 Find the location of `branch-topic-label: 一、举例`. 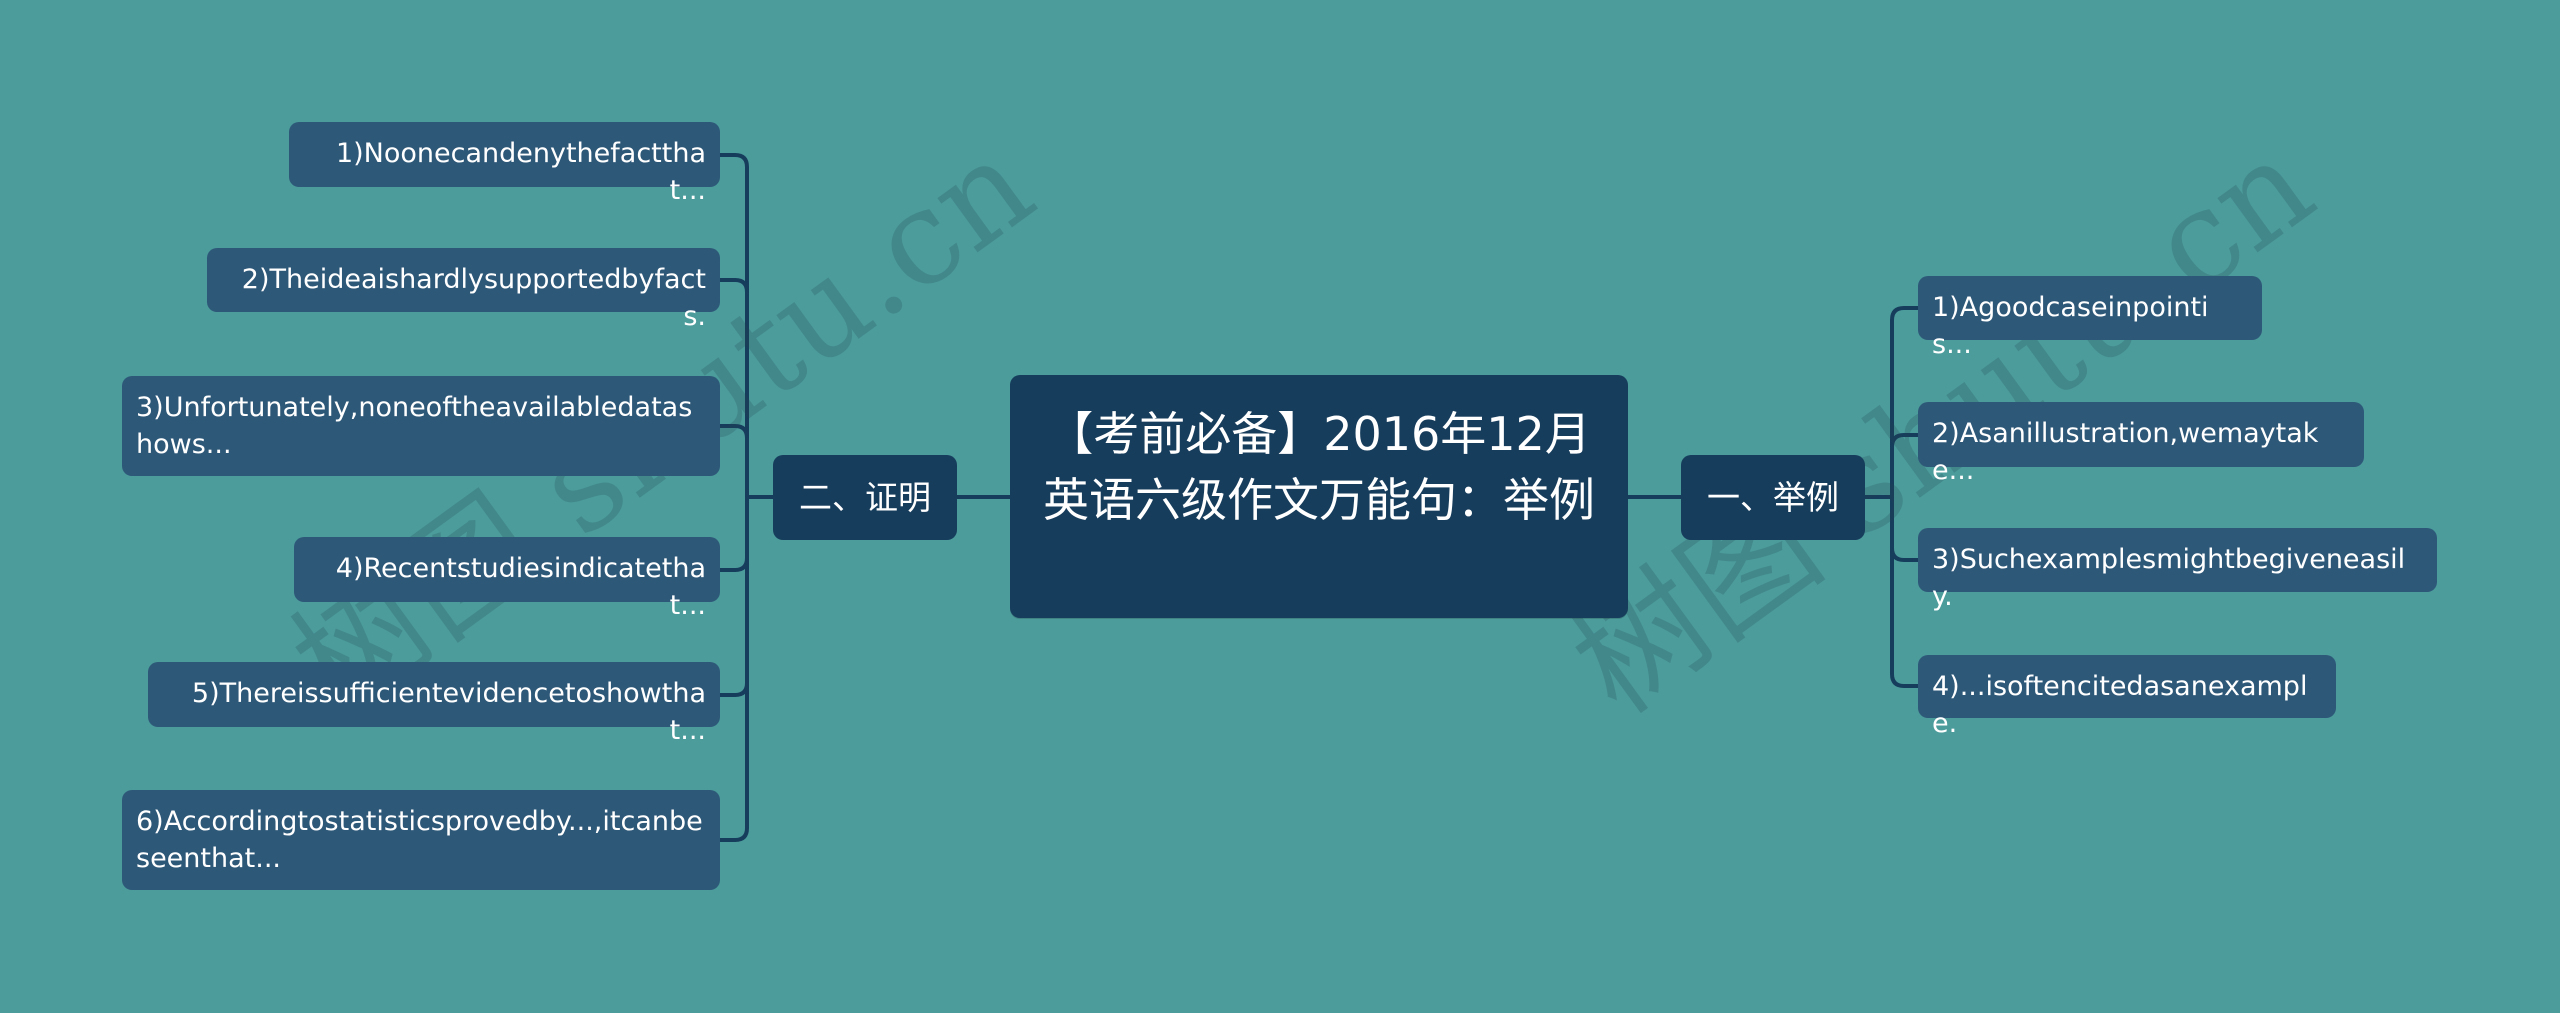

branch-topic-label: 一、举例 is located at coordinates (1773, 497).